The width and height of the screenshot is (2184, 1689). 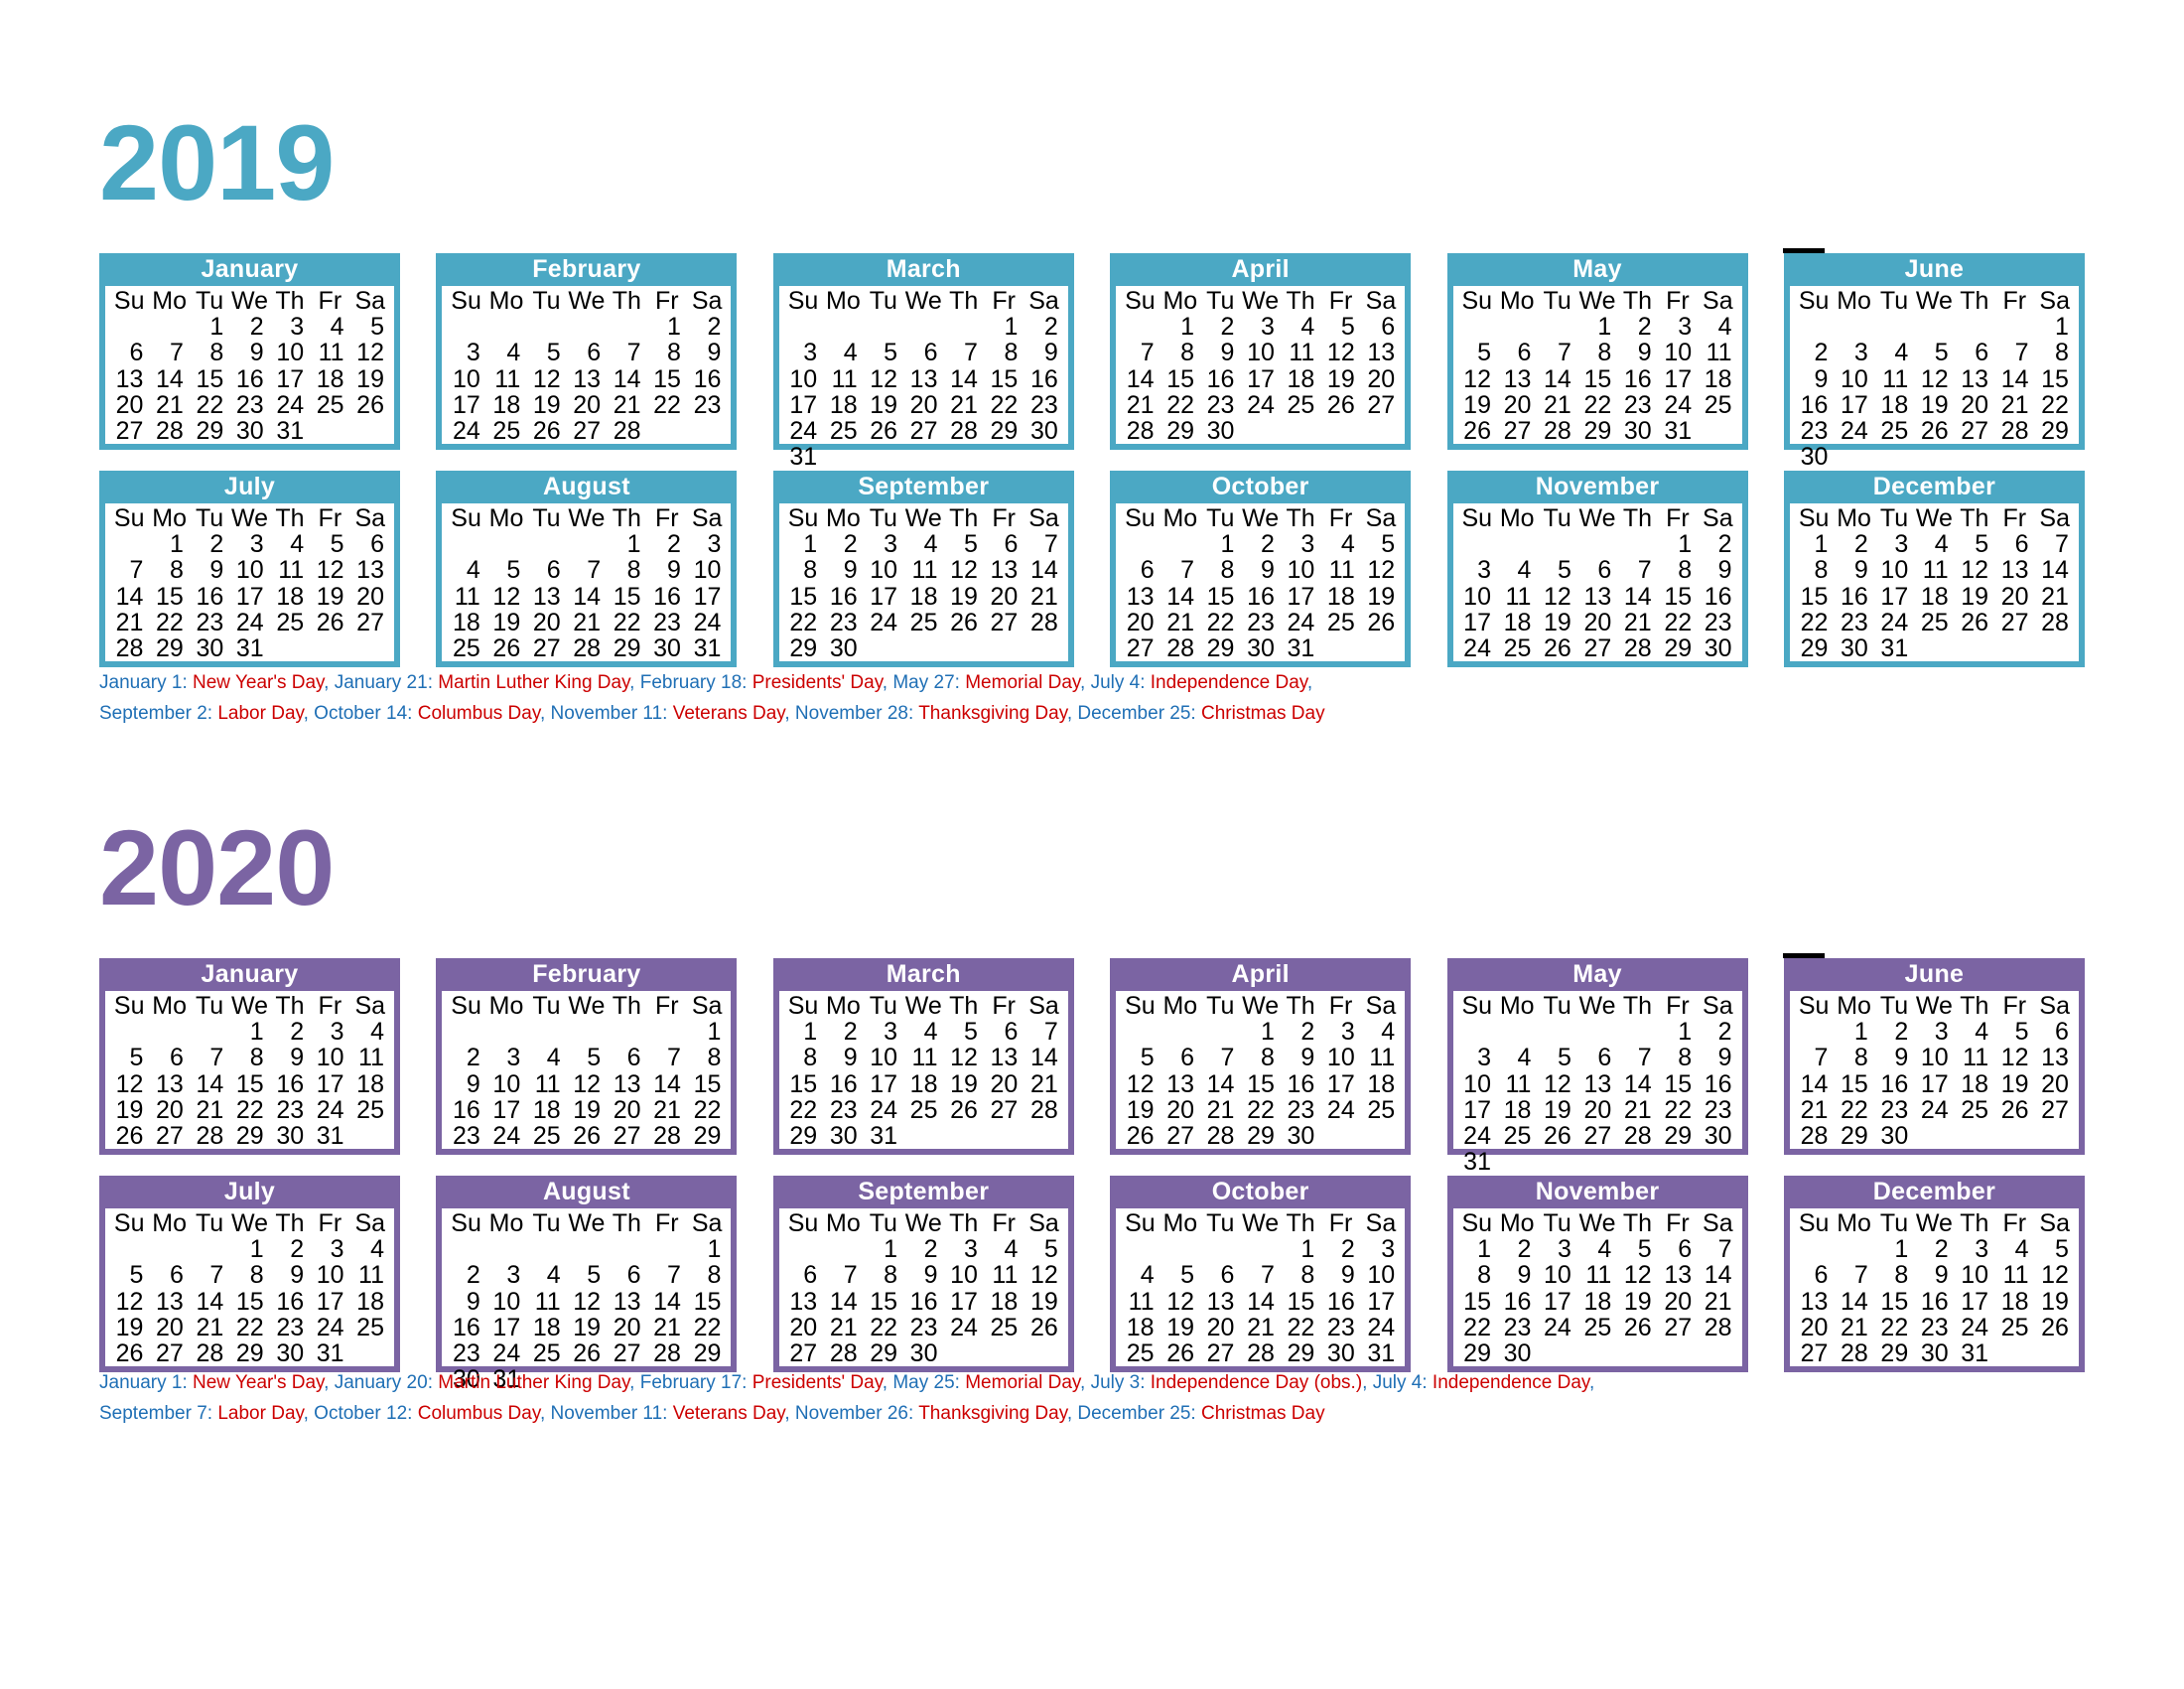 I want to click on day-cell: 8, so click(x=169, y=570).